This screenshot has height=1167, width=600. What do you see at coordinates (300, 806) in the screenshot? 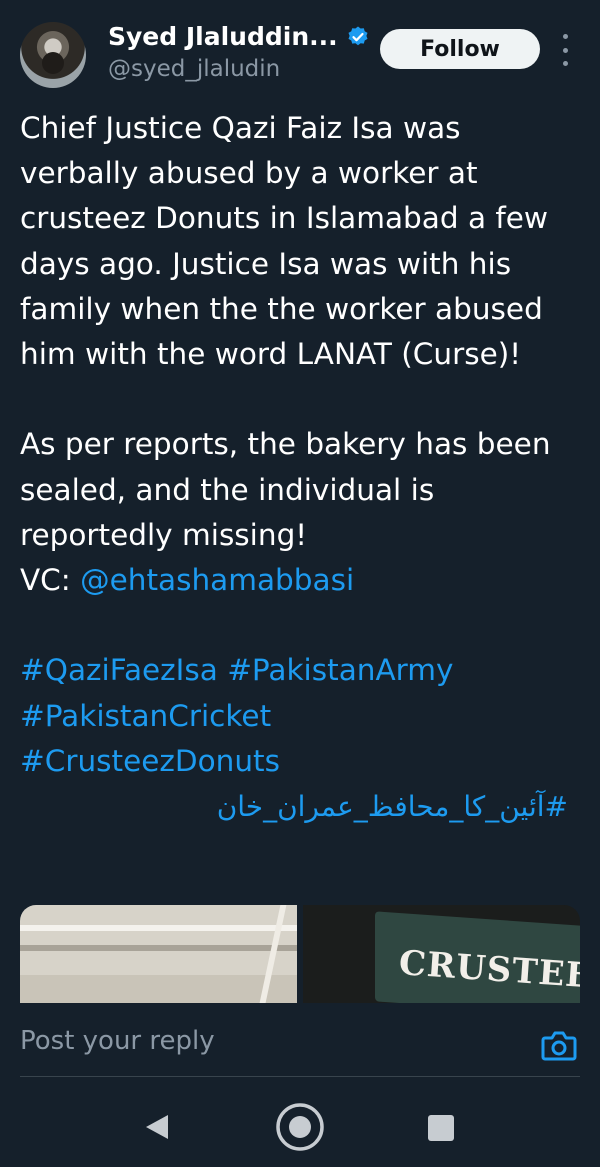
I see `hashtag-urdu: #آئین_کا_محافظ_عمران_خان` at bounding box center [300, 806].